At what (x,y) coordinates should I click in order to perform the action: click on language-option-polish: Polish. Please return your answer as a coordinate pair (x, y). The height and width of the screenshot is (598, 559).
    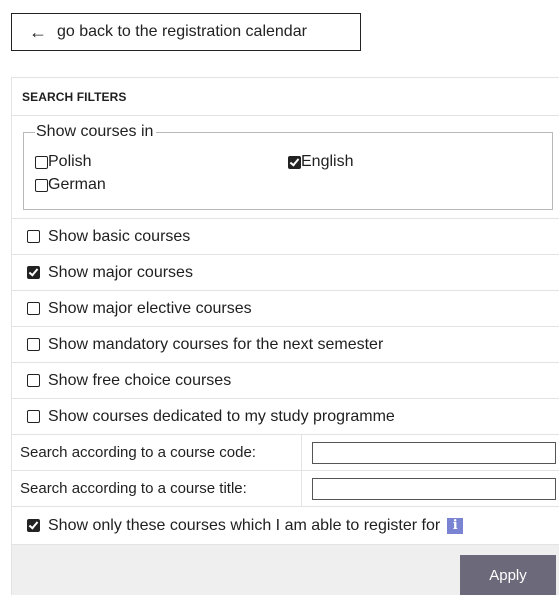
    Looking at the image, I should click on (63, 162).